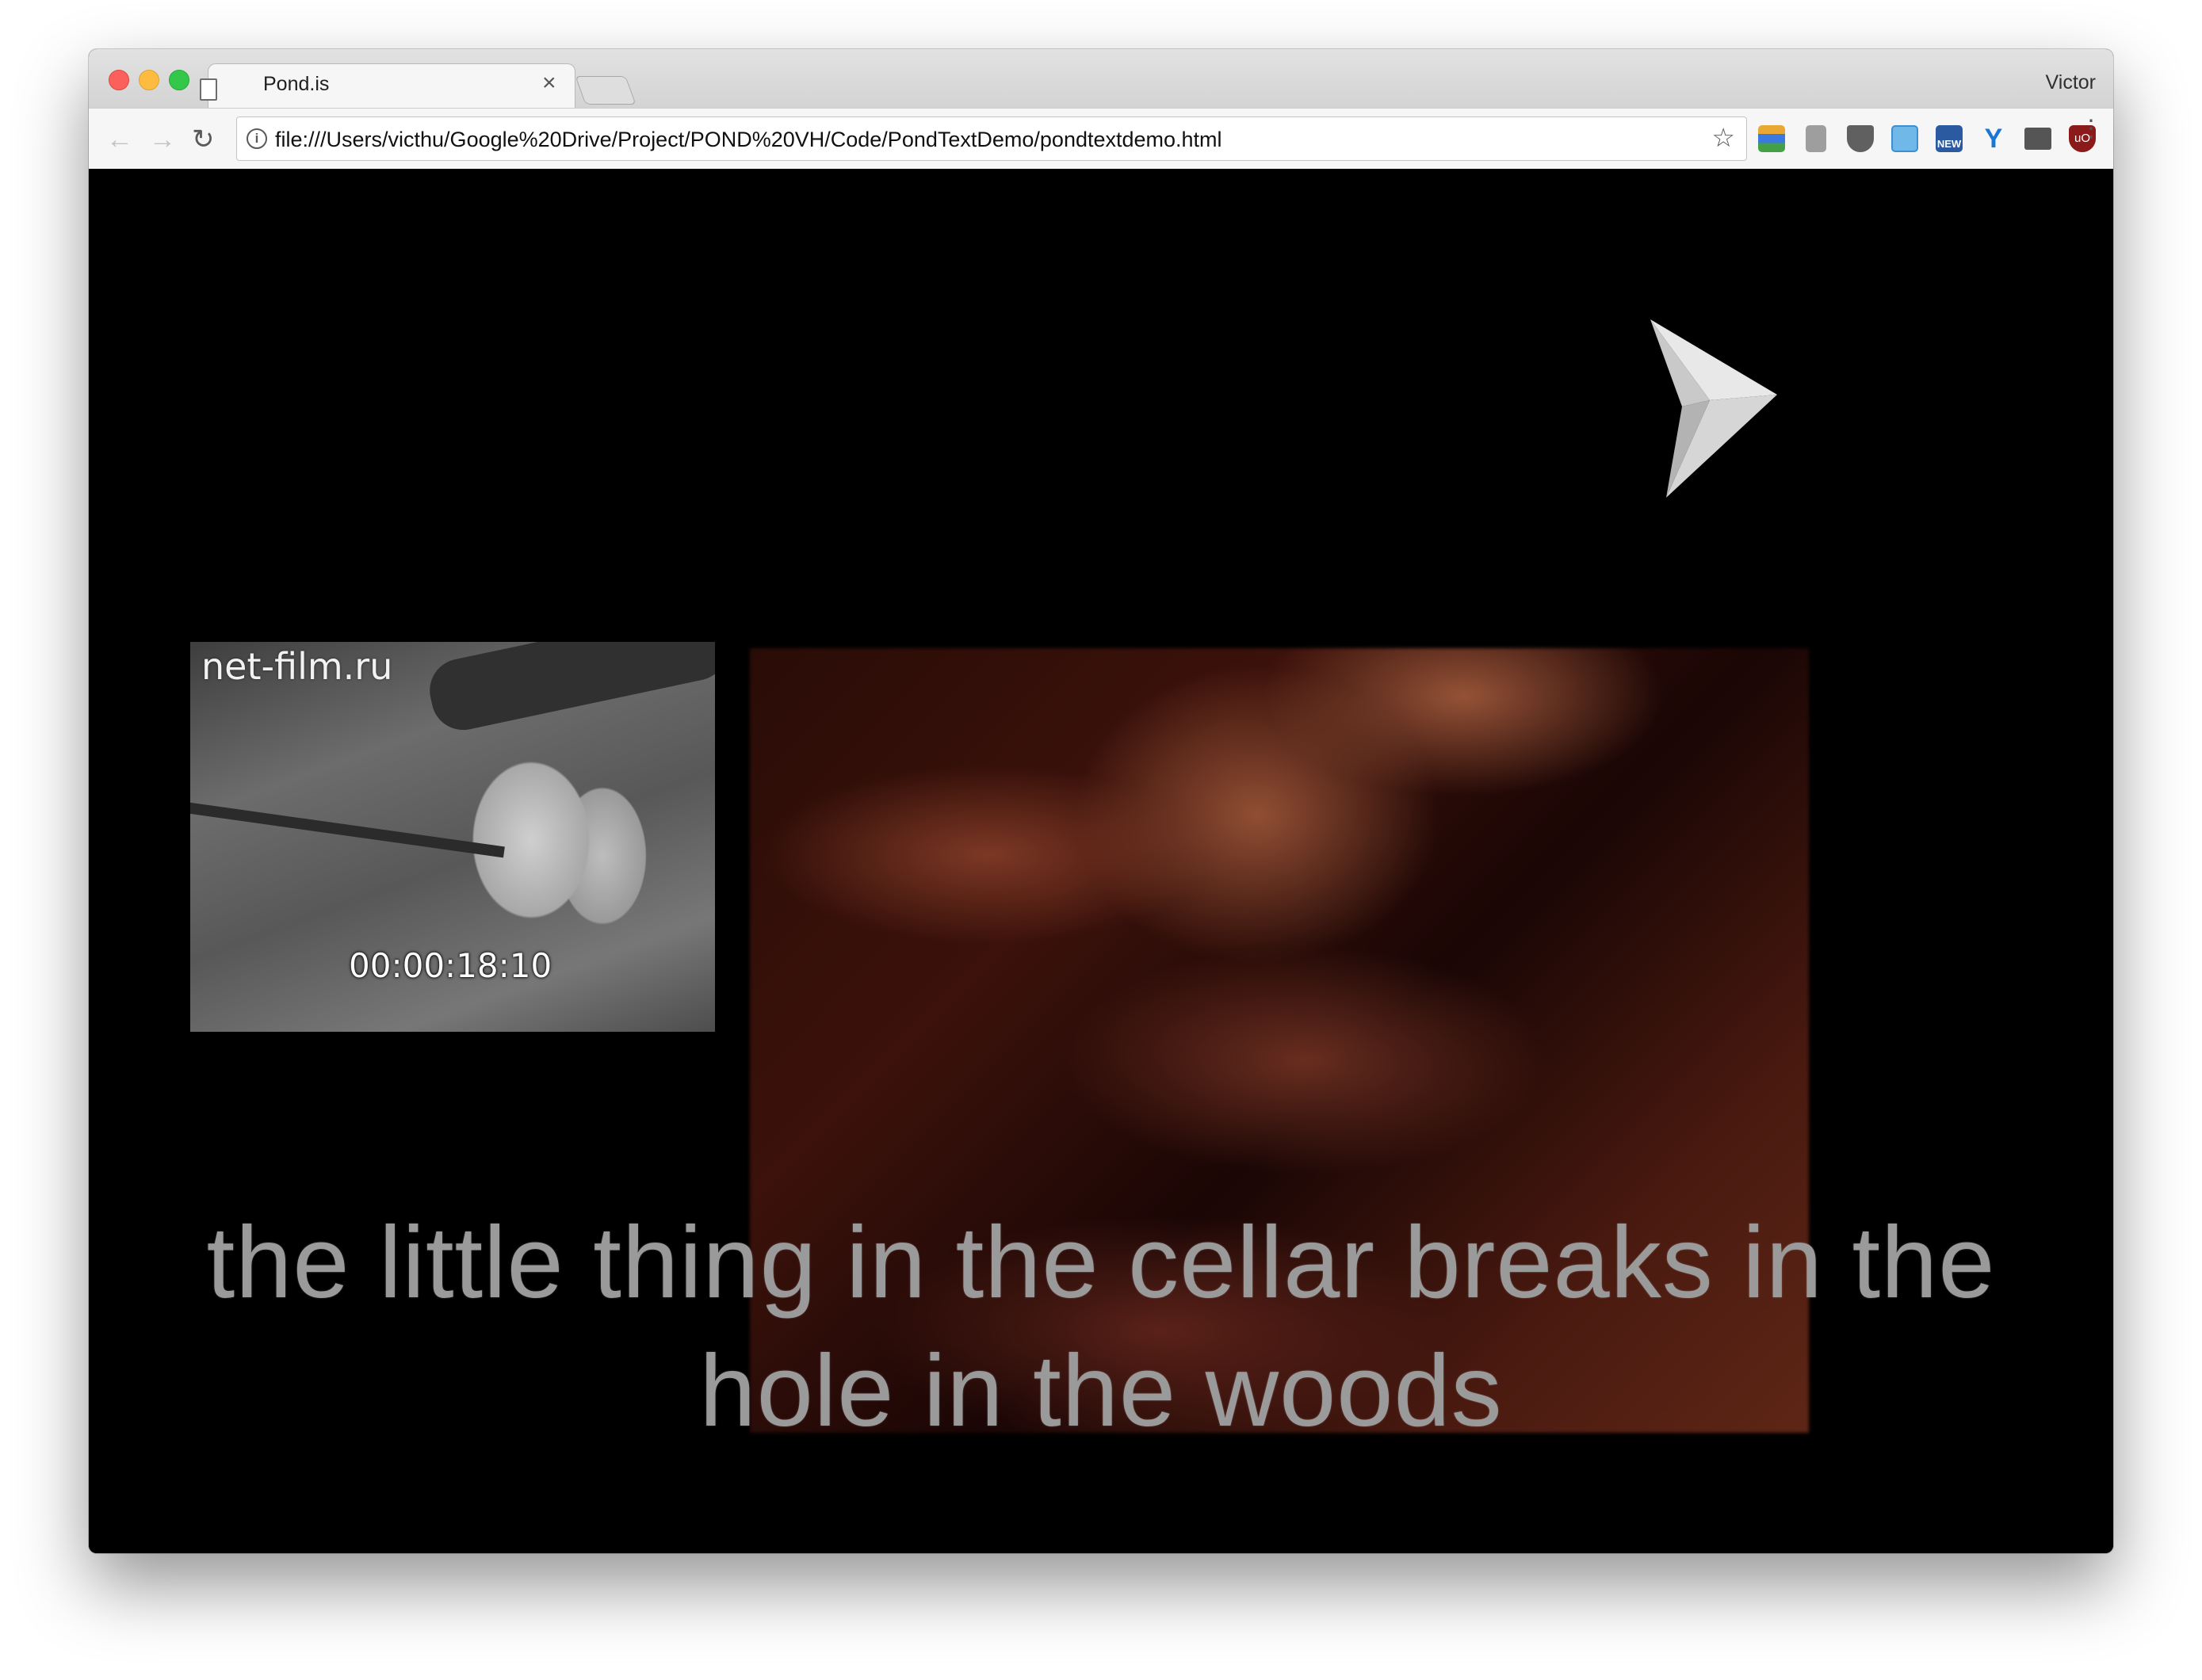 This screenshot has width=2202, height=1680. I want to click on archive-film-video: net-film.ru 00:00:18:10, so click(453, 837).